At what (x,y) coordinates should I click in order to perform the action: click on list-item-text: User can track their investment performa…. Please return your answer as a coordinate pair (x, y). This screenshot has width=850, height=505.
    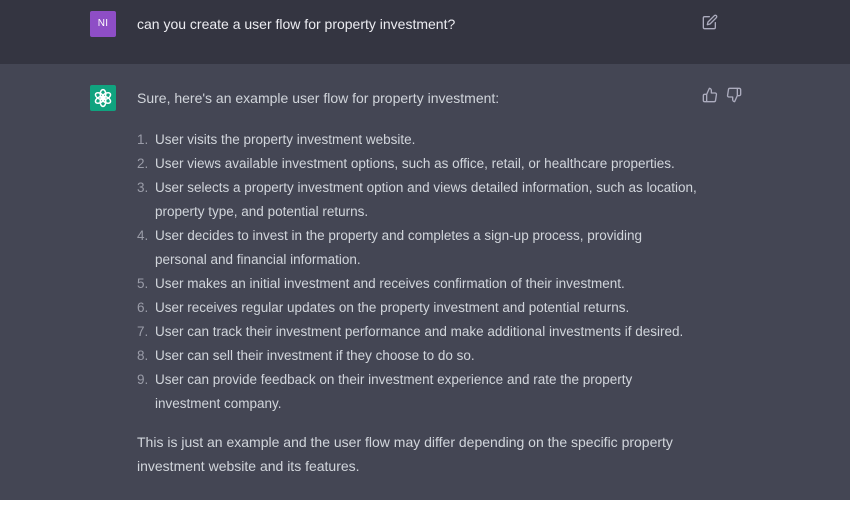
    Looking at the image, I should click on (419, 331).